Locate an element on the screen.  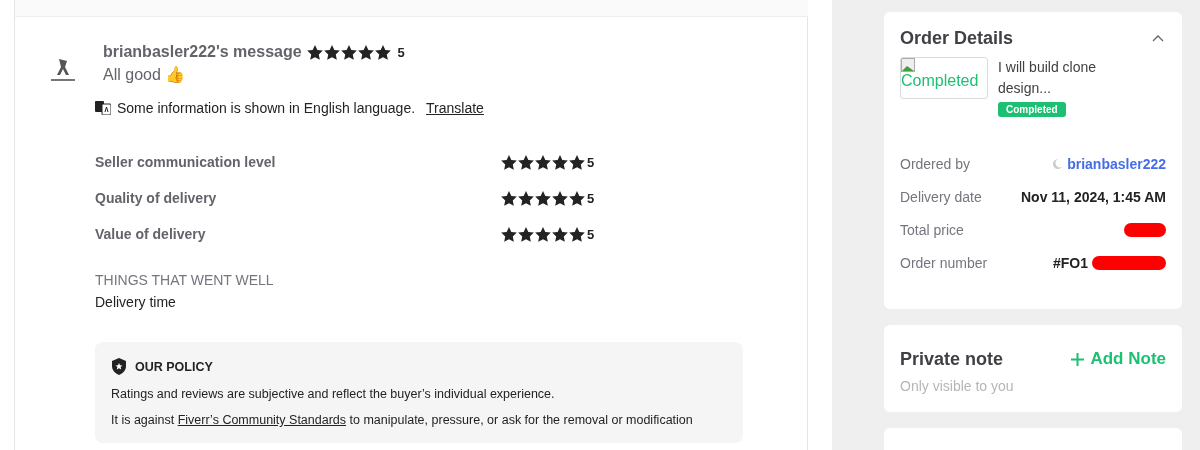
went-well-item: Delivery time is located at coordinates (136, 302).